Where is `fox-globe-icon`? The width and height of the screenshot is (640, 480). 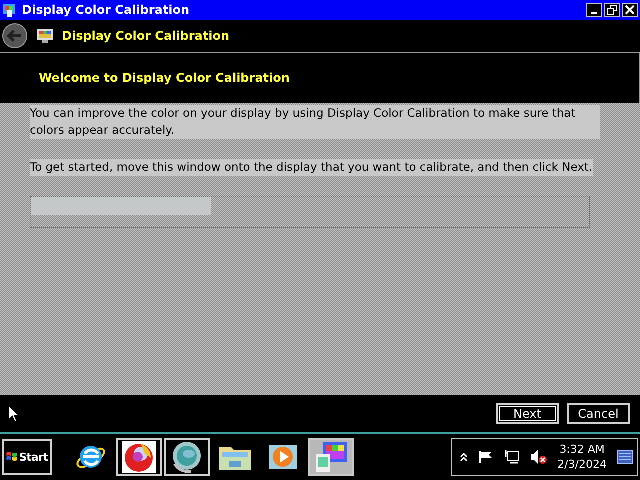
fox-globe-icon is located at coordinates (139, 457).